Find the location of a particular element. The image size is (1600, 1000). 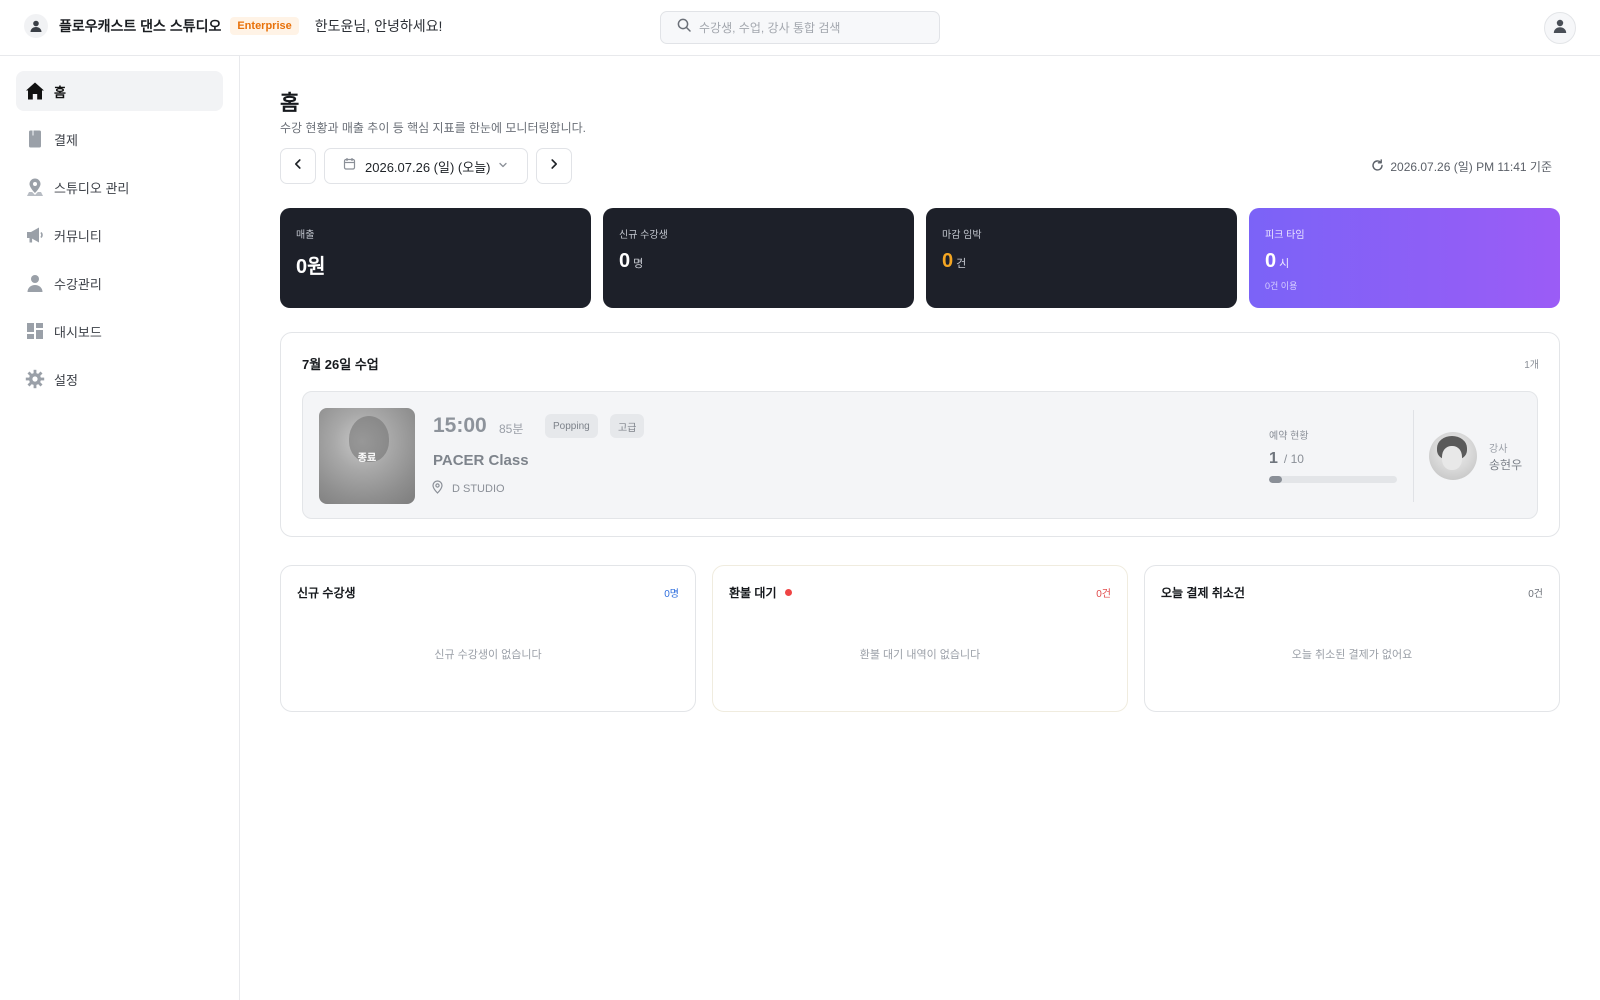

gear-icon is located at coordinates (35, 379).